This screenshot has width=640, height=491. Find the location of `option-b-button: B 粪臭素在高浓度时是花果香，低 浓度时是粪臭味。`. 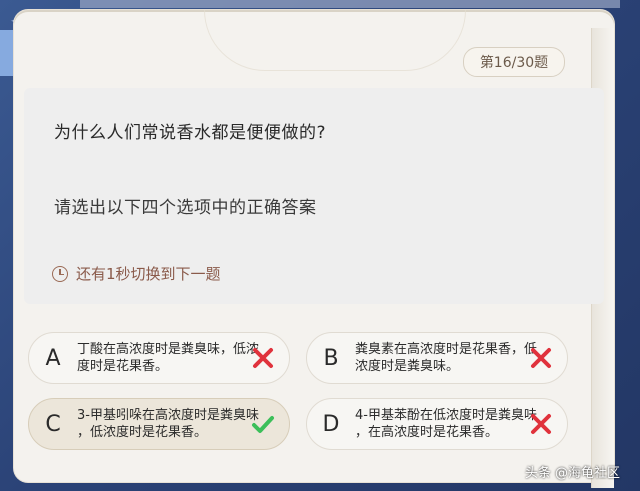

option-b-button: B 粪臭素在高浓度时是花果香，低 浓度时是粪臭味。 is located at coordinates (437, 358).